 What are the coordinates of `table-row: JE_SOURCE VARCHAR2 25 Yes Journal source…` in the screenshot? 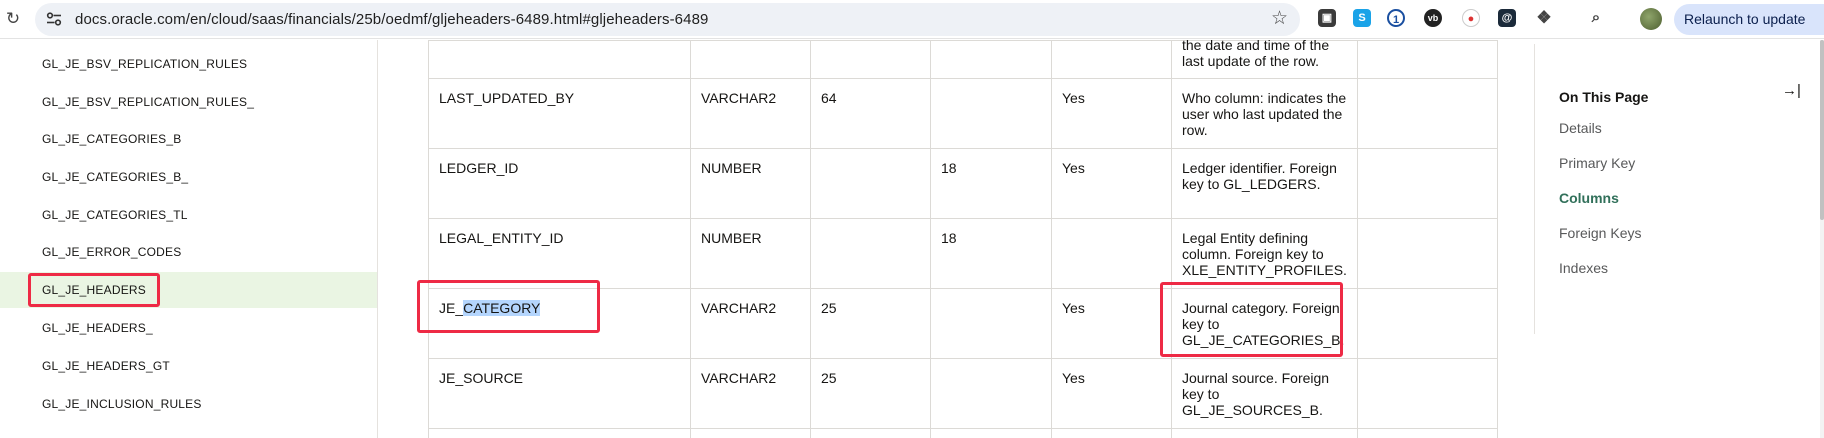 It's located at (963, 393).